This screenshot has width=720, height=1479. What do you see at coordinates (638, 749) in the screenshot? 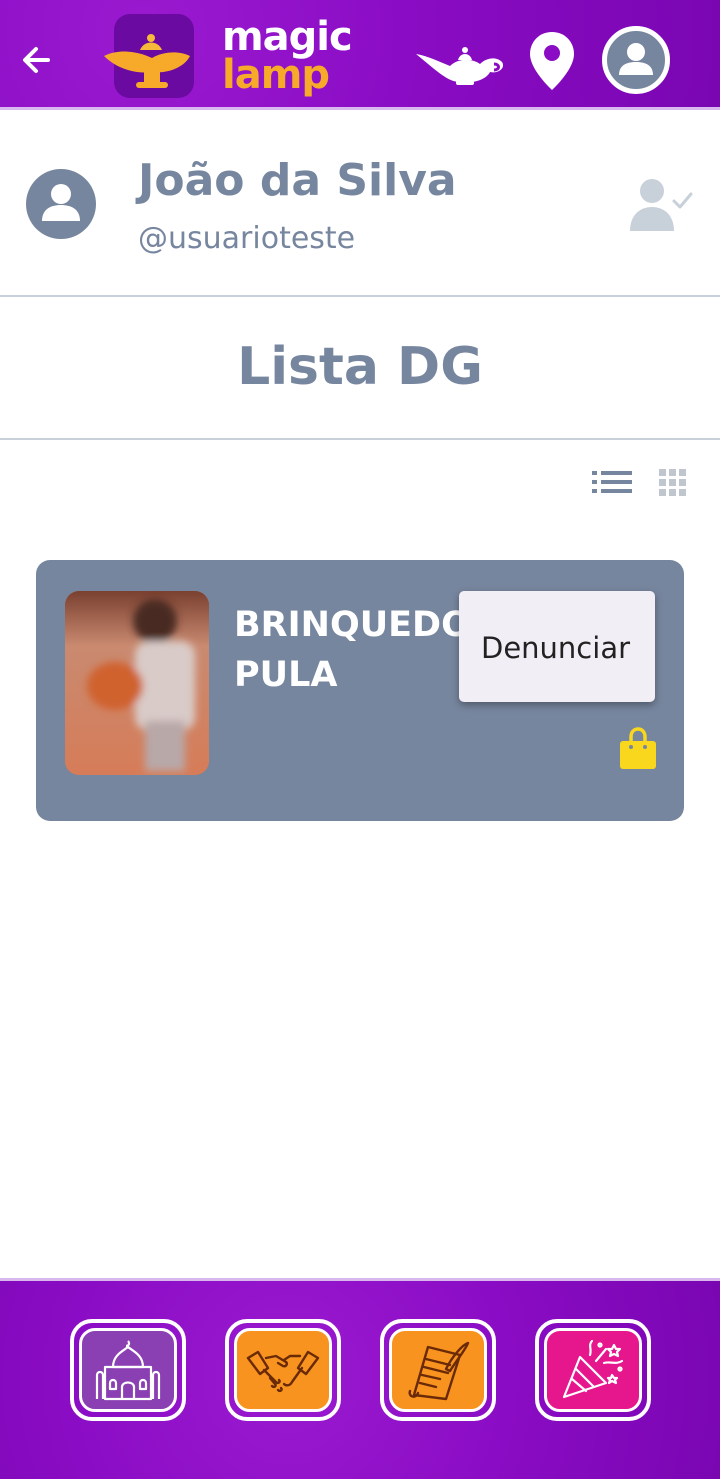
I see `shopping-bag-icon` at bounding box center [638, 749].